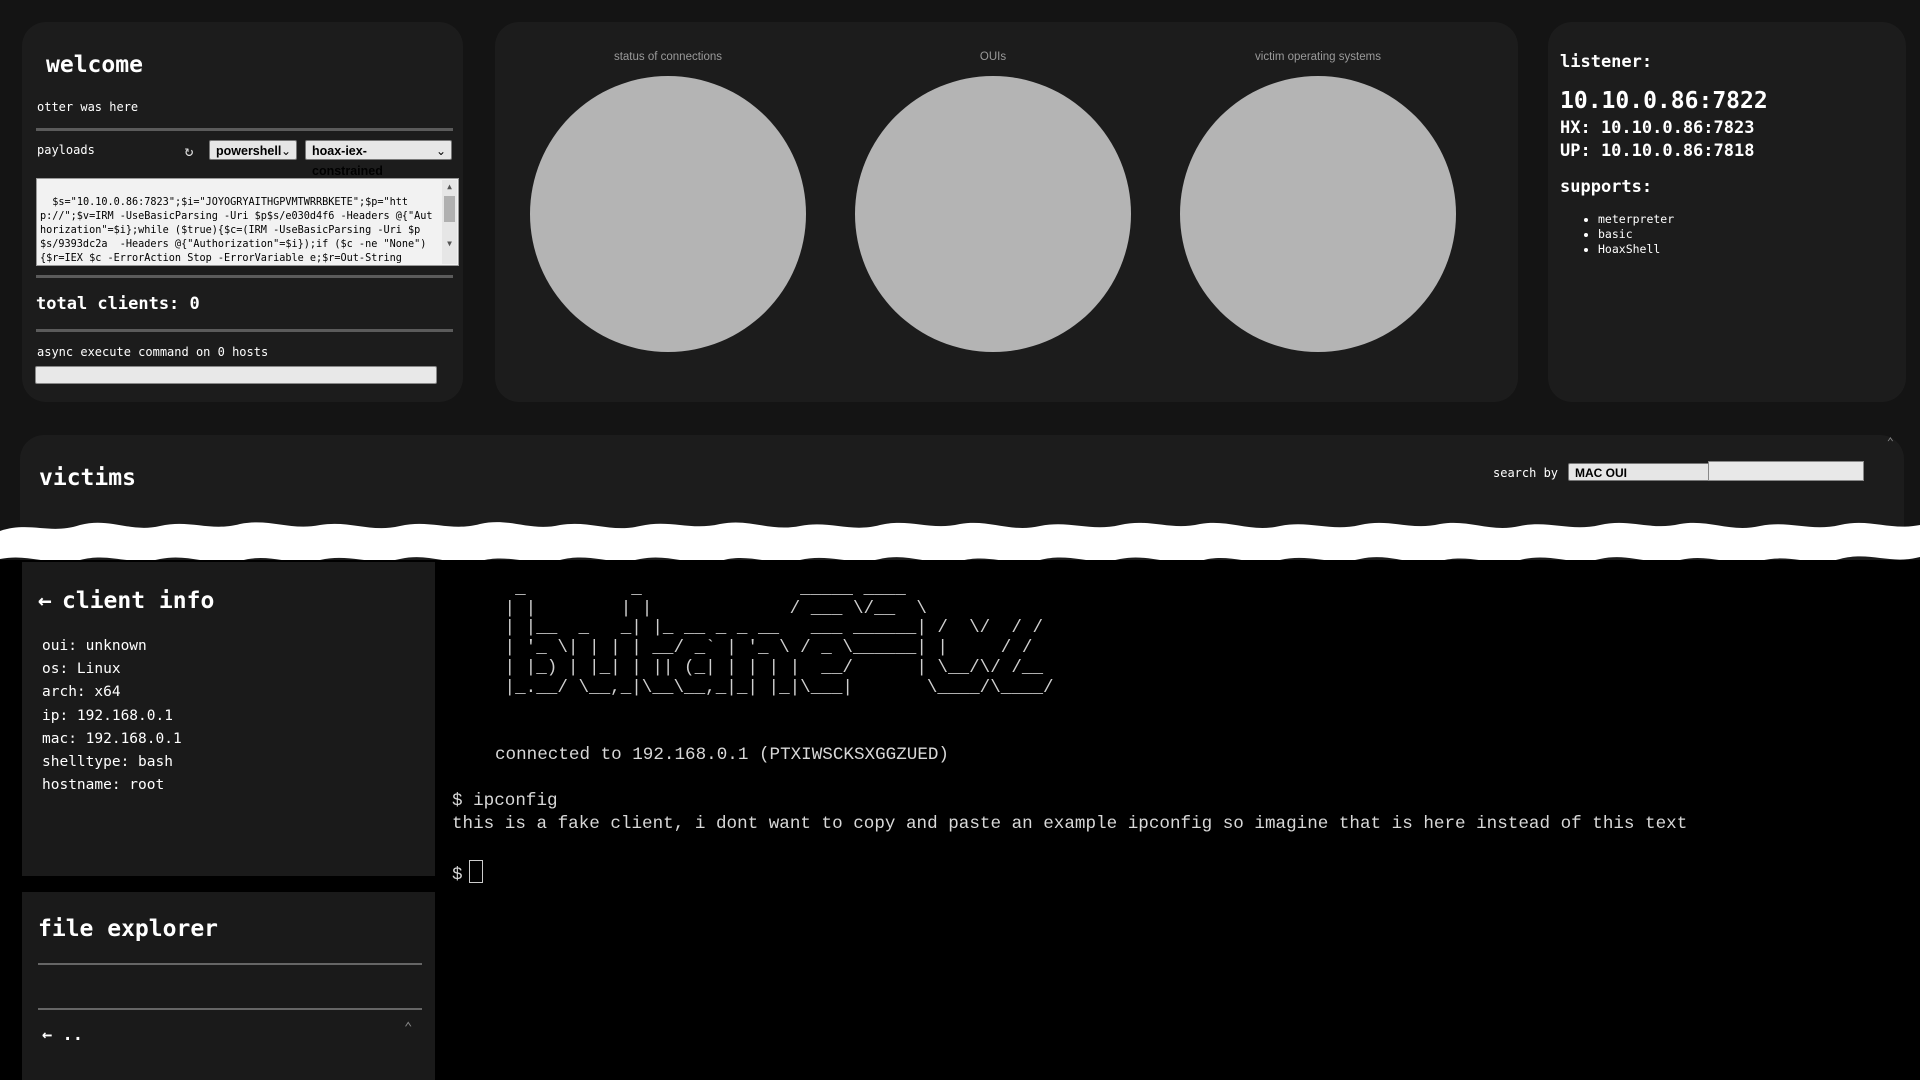 Image resolution: width=1920 pixels, height=1080 pixels. I want to click on terminal-prompt: $, so click(467, 872).